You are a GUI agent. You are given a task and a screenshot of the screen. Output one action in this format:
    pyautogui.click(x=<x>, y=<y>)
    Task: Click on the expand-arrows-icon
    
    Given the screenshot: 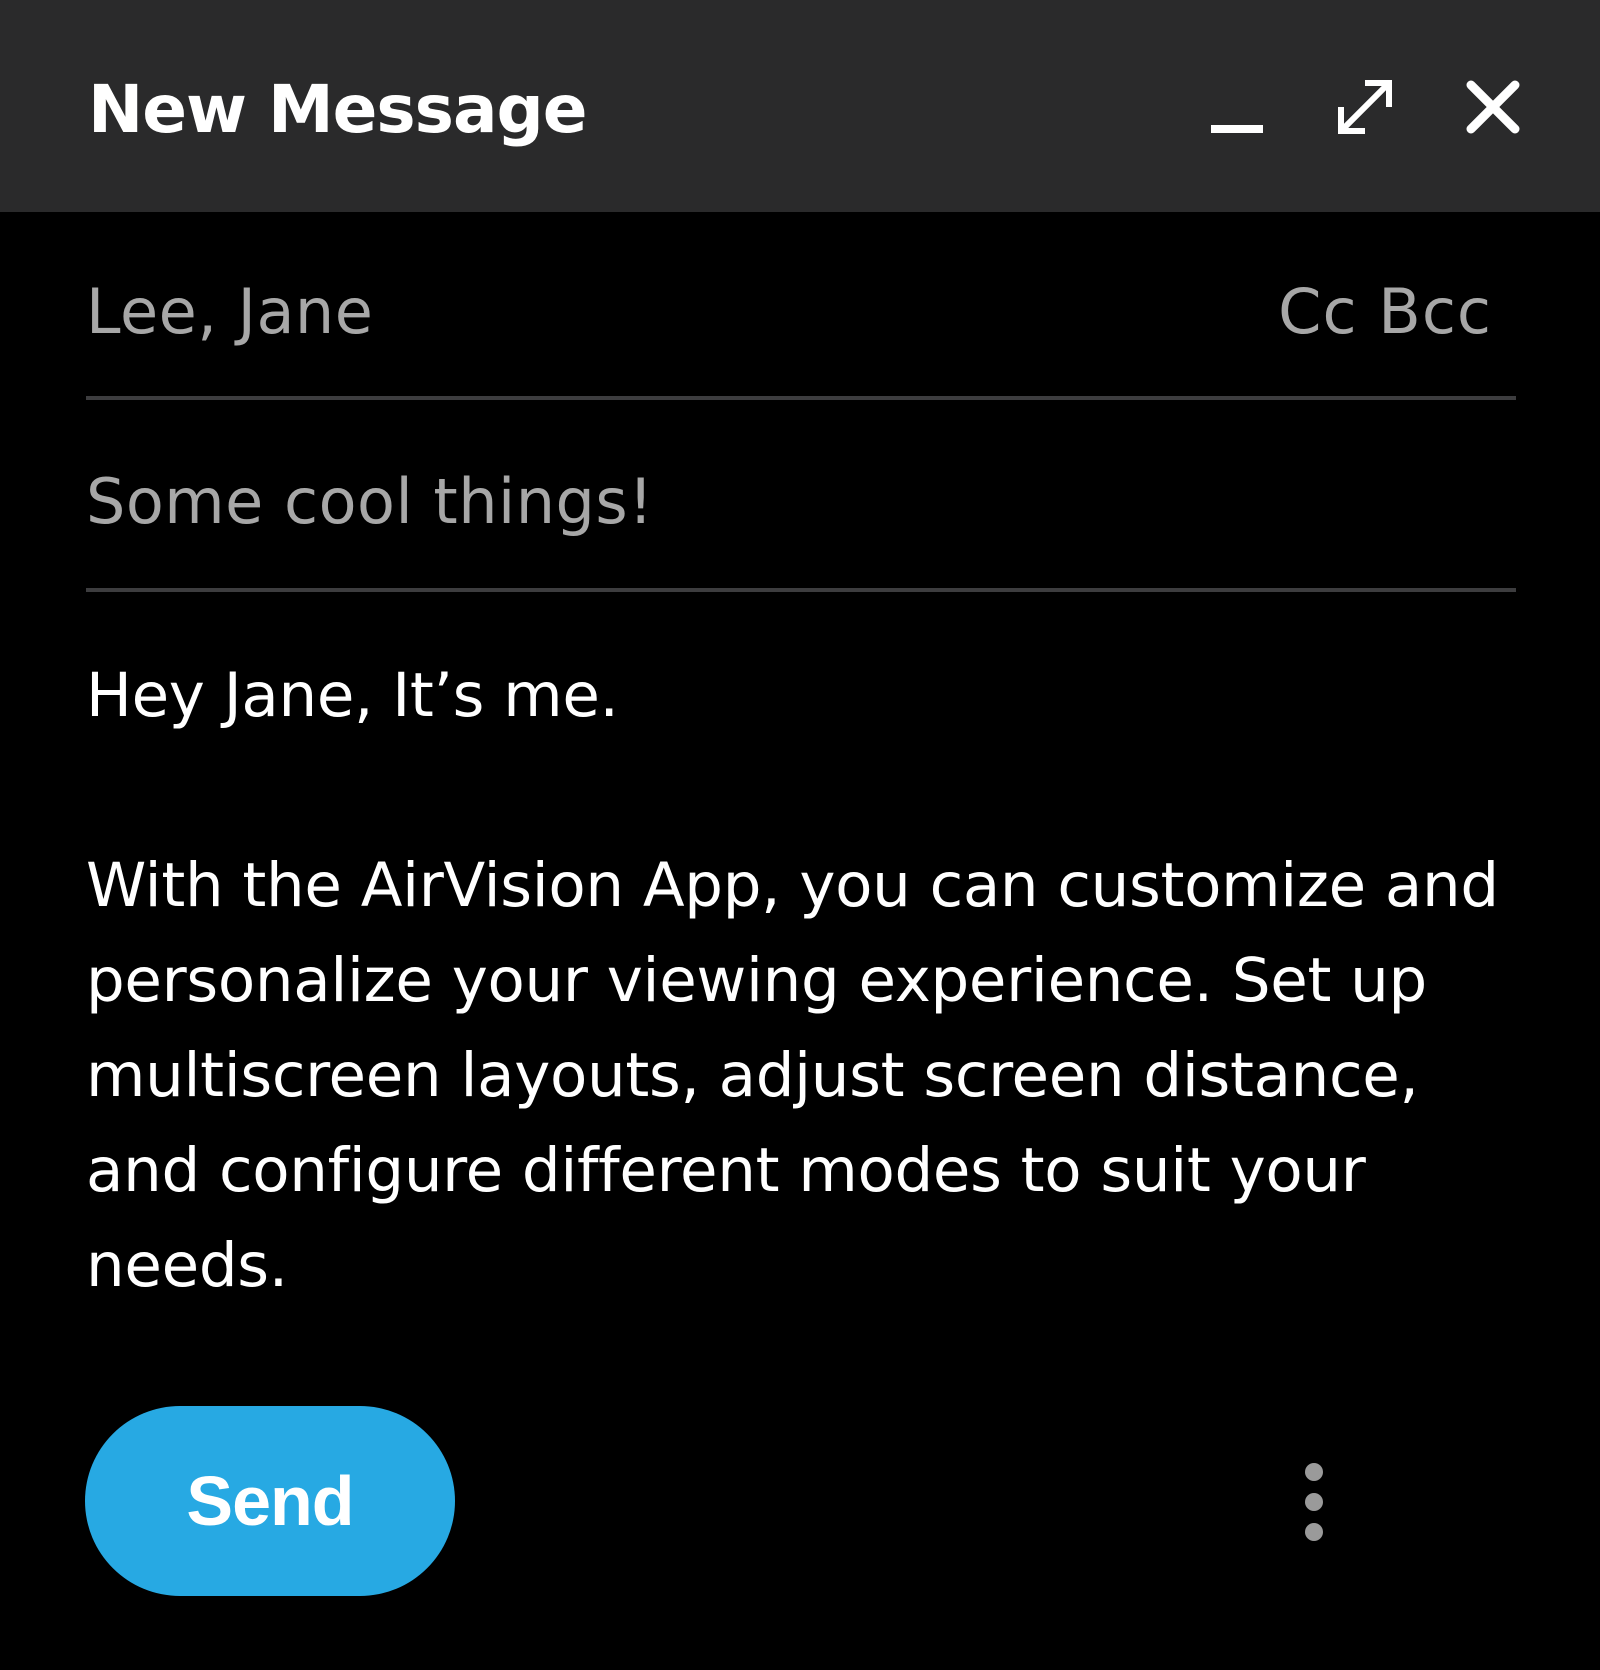 What is the action you would take?
    pyautogui.click(x=1365, y=107)
    